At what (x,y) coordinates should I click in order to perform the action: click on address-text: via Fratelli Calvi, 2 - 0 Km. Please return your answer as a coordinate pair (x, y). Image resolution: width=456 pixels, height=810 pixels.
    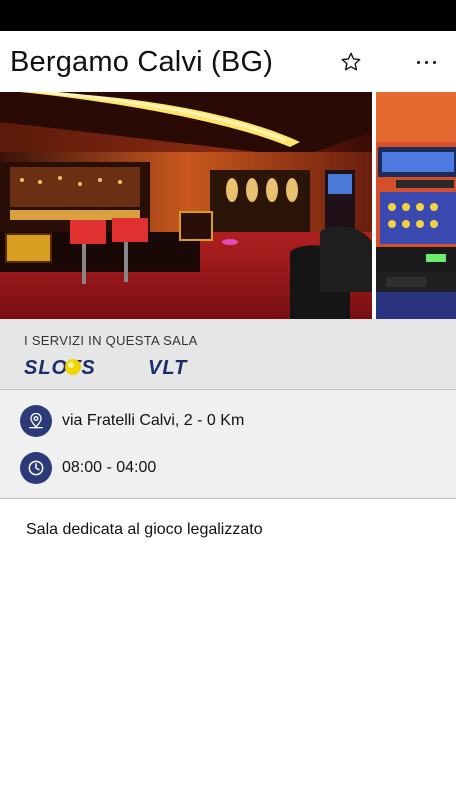
    Looking at the image, I should click on (153, 420).